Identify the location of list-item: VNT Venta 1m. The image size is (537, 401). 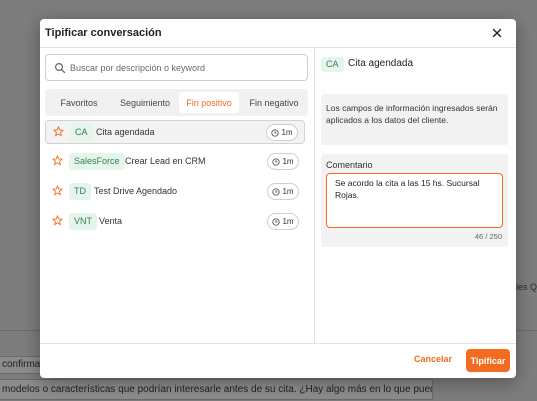
(175, 222).